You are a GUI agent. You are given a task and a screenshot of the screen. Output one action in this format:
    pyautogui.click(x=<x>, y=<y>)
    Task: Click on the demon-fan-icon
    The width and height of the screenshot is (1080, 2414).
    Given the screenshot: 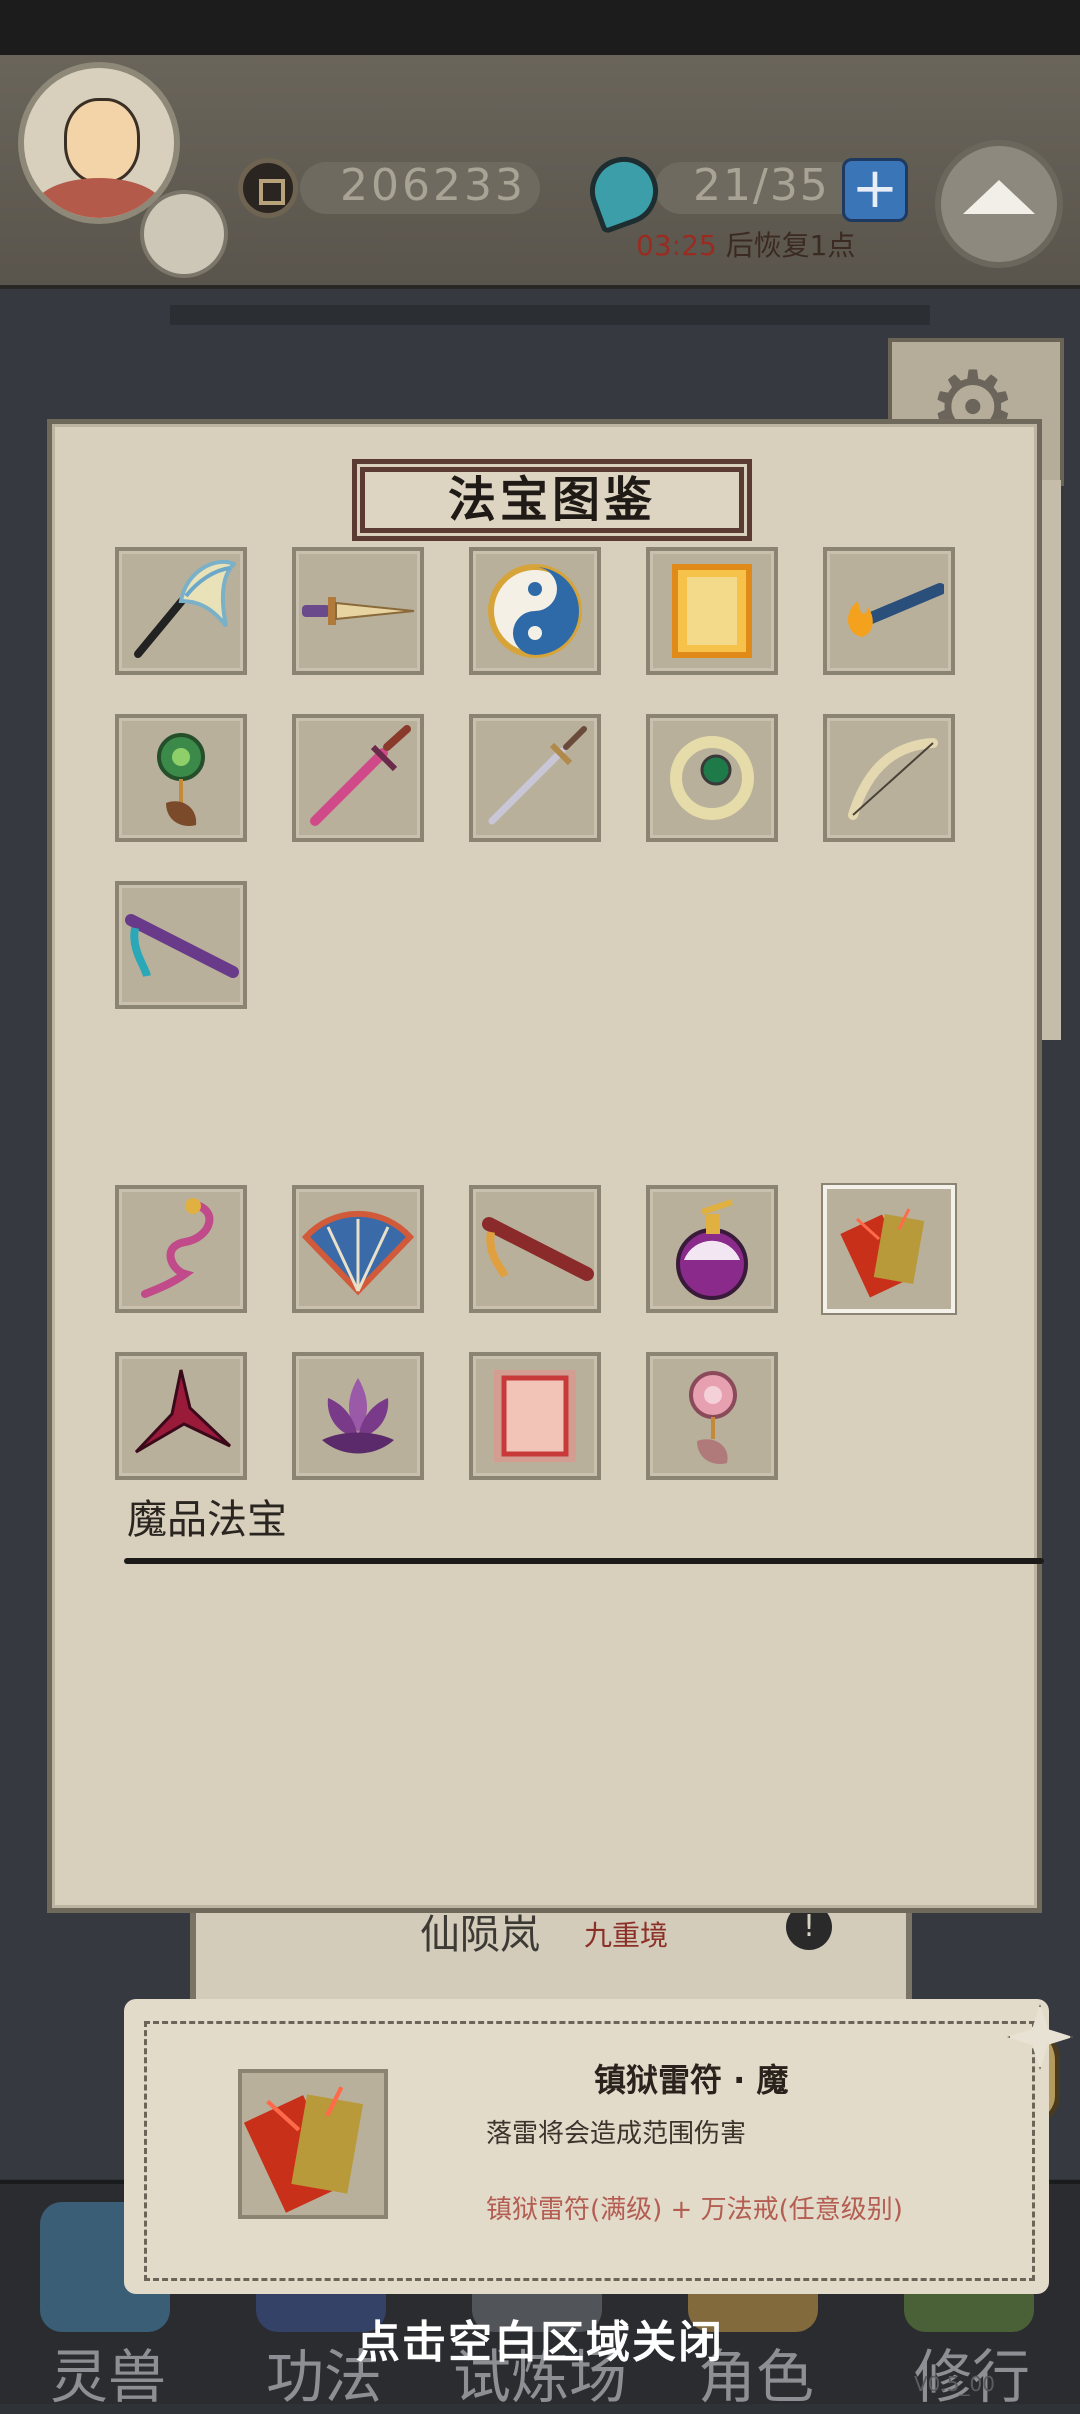 What is the action you would take?
    pyautogui.click(x=358, y=1253)
    